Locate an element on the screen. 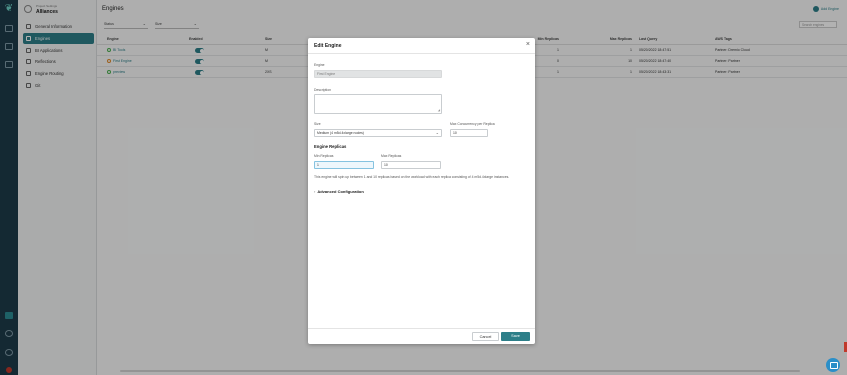 Image resolution: width=847 pixels, height=375 pixels. concurrency-field: 10 is located at coordinates (469, 133).